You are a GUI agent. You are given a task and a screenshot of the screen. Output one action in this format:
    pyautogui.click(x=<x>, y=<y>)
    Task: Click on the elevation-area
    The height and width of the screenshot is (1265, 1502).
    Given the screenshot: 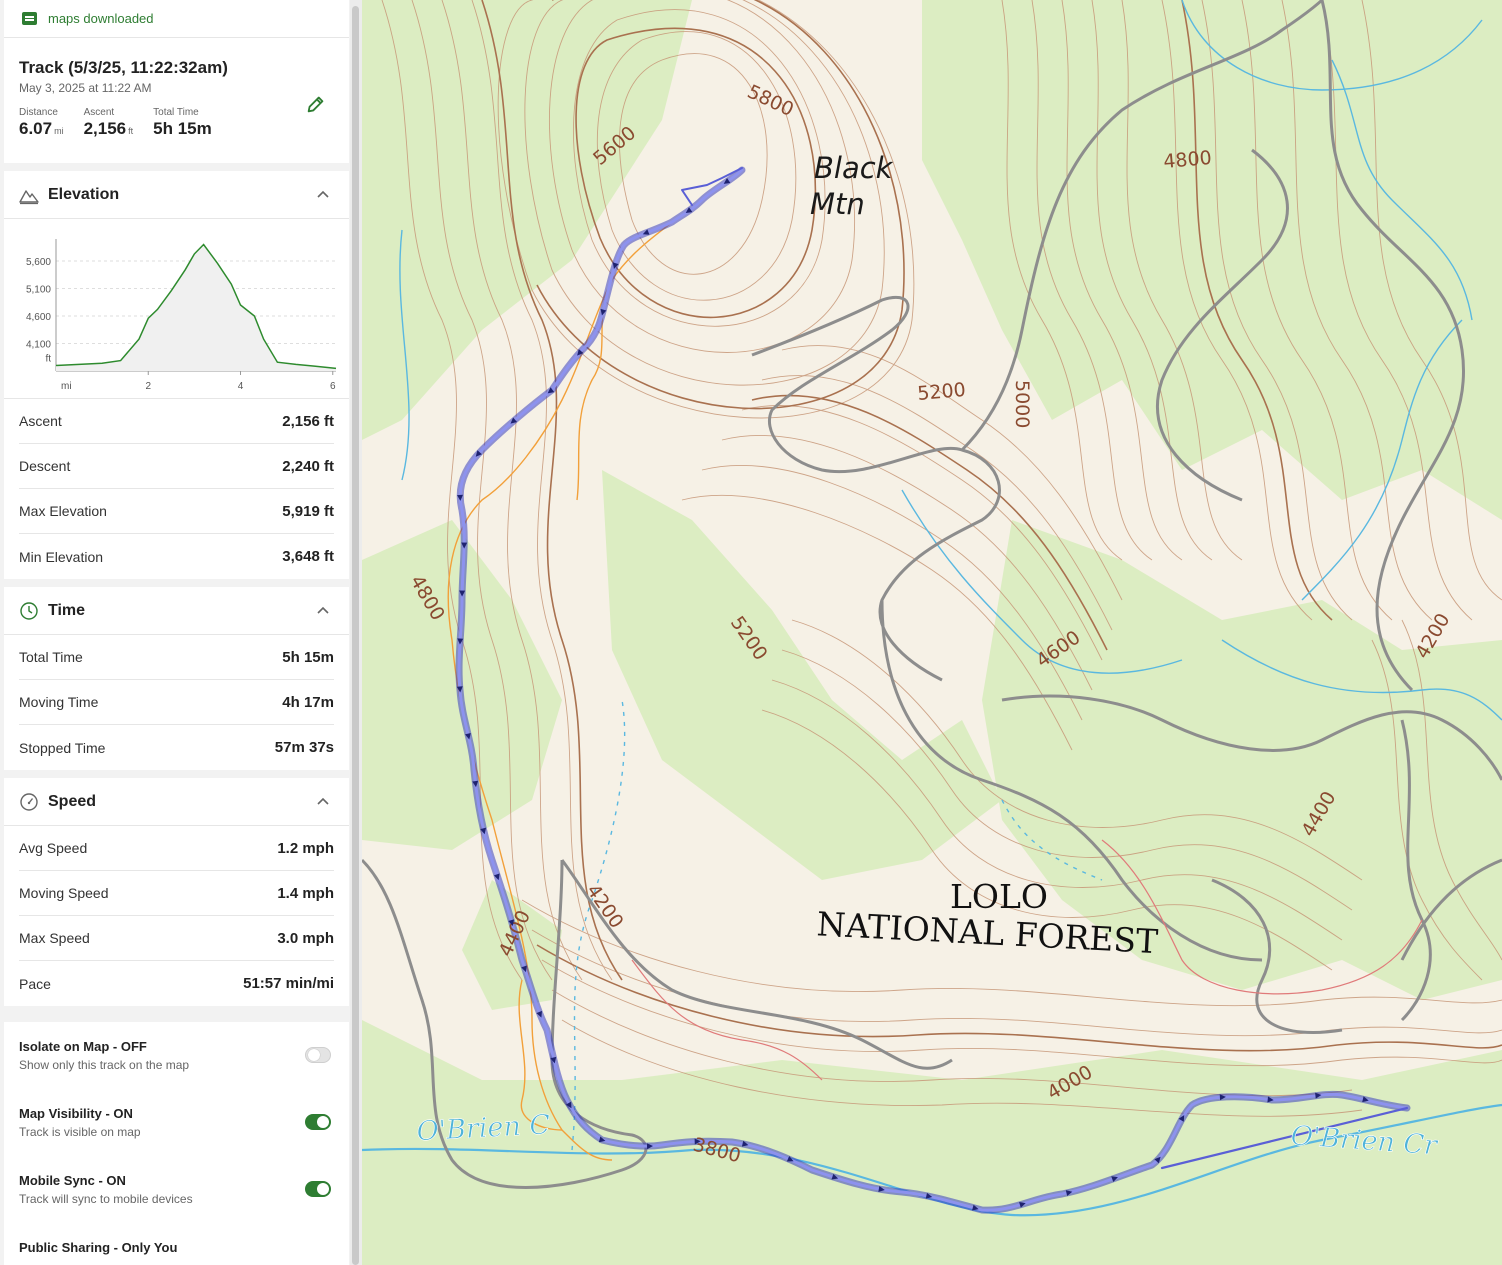 What is the action you would take?
    pyautogui.click(x=196, y=307)
    